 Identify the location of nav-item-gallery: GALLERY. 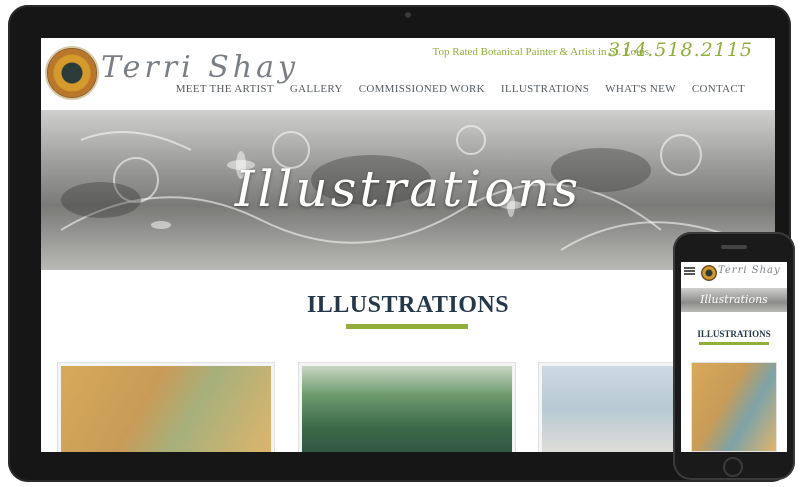
(316, 89).